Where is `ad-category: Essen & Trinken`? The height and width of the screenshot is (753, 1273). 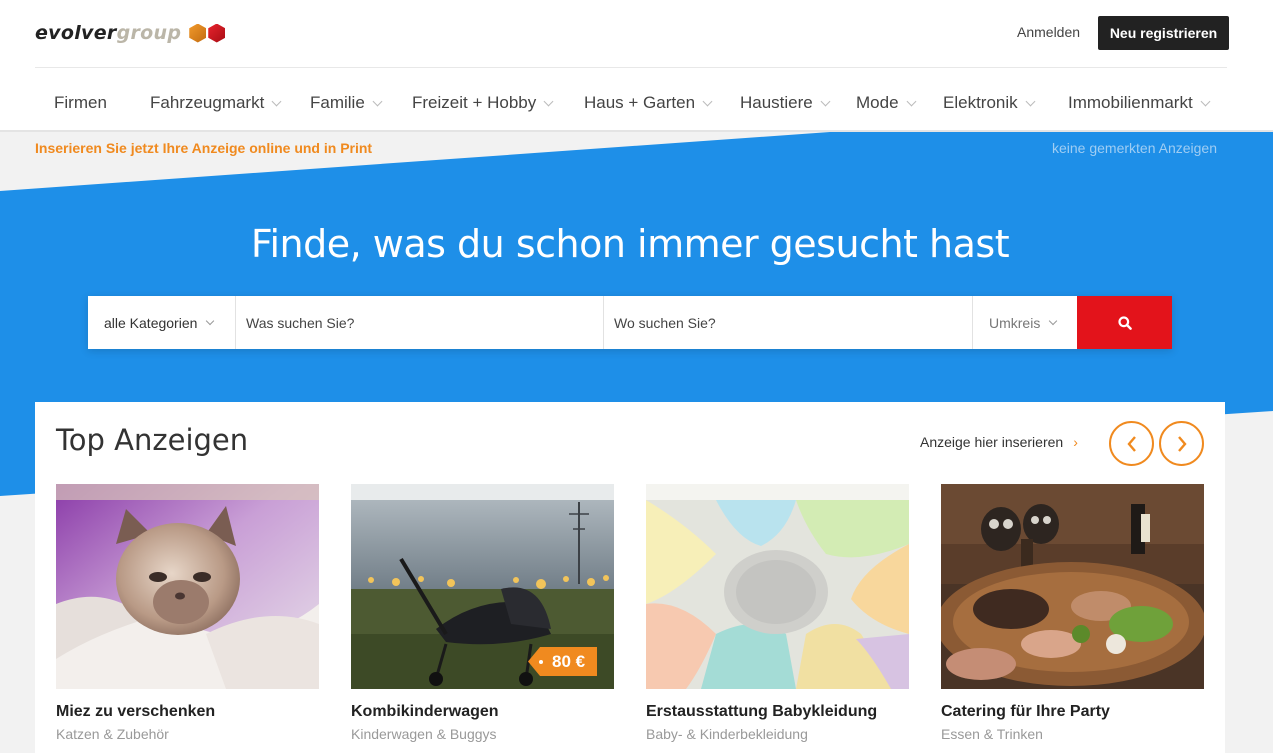 ad-category: Essen & Trinken is located at coordinates (992, 734).